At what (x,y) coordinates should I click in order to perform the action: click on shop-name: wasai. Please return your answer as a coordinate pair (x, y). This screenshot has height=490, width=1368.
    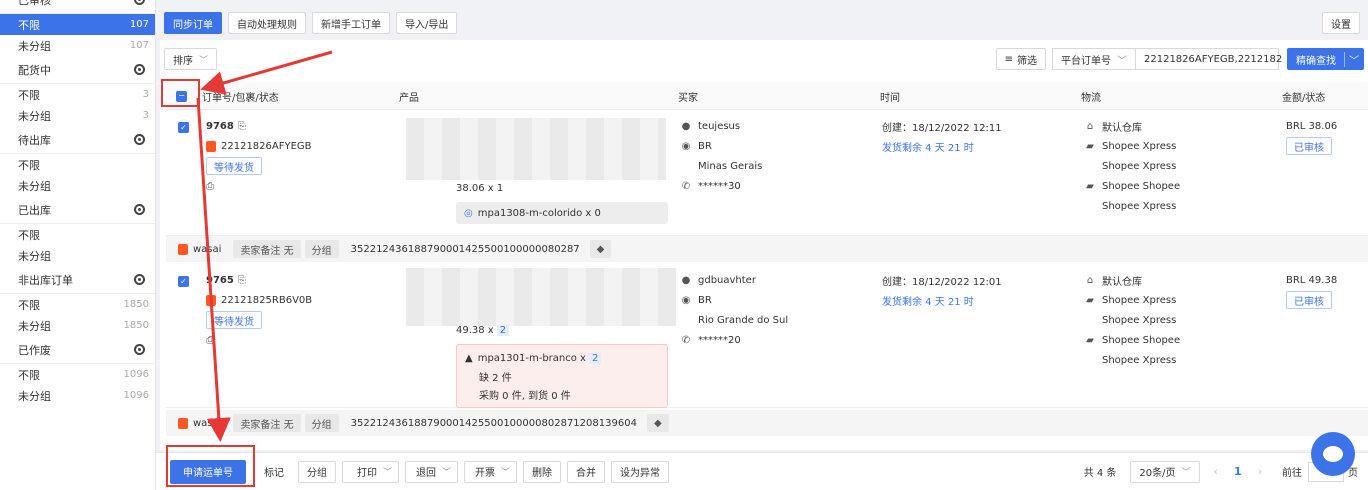
    Looking at the image, I should click on (207, 423).